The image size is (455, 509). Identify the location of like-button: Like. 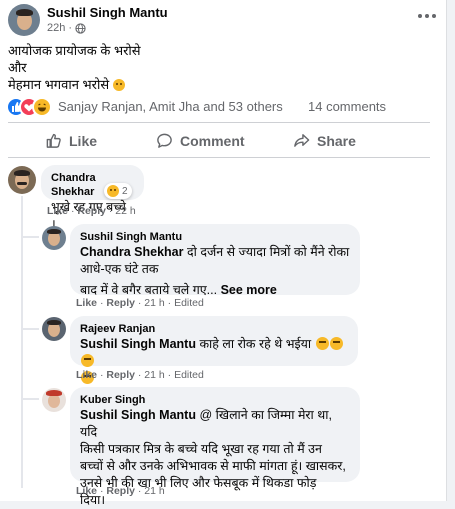
(71, 140).